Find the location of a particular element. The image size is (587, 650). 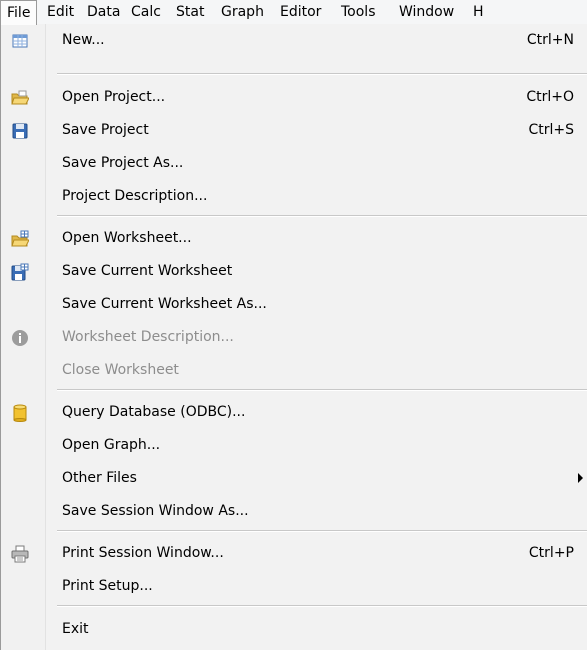

menu-graph: Graph is located at coordinates (242, 12).